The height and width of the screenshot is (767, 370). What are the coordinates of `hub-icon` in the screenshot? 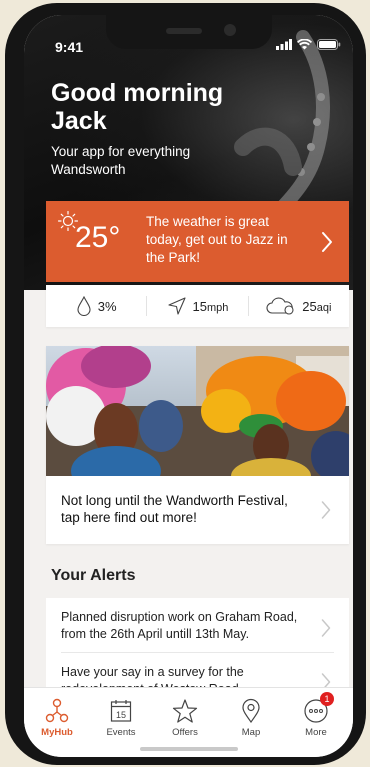 It's located at (57, 710).